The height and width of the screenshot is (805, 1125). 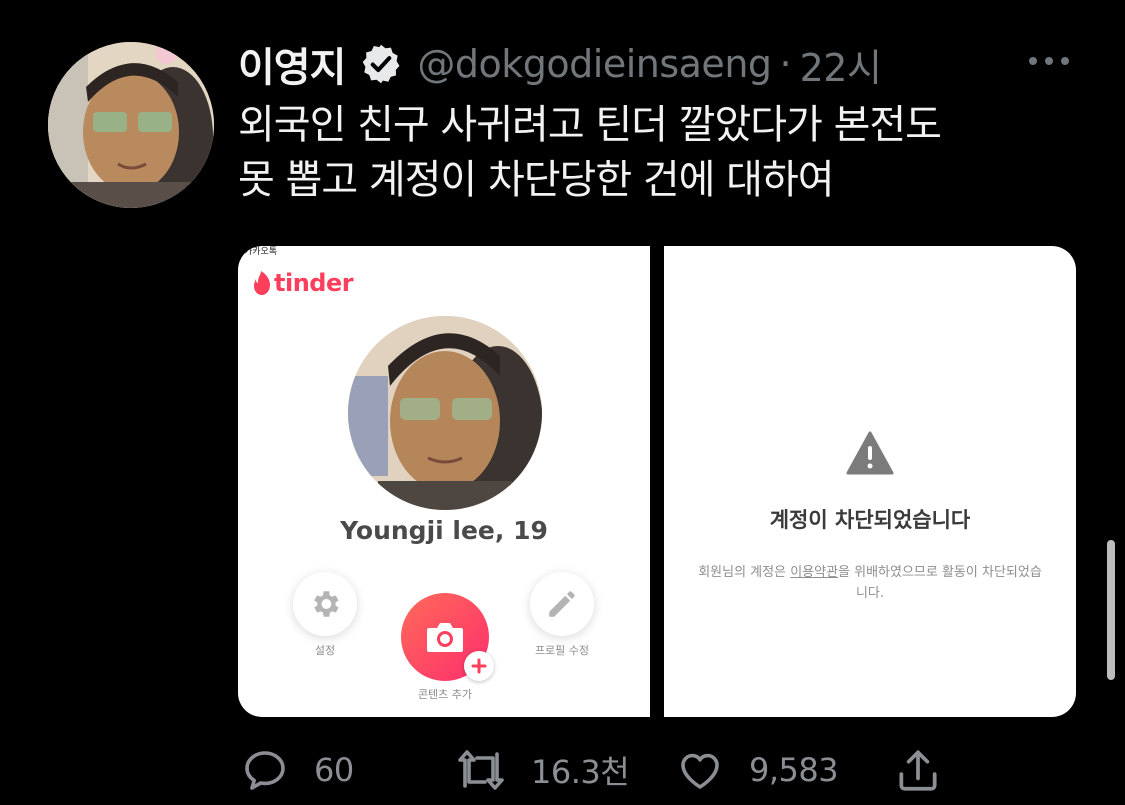 I want to click on tinder-wordmark: tinder, so click(x=314, y=283).